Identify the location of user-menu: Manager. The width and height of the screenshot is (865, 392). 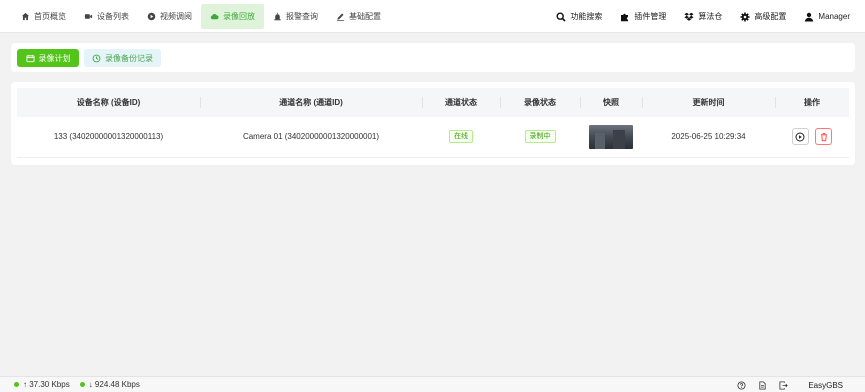
(827, 17).